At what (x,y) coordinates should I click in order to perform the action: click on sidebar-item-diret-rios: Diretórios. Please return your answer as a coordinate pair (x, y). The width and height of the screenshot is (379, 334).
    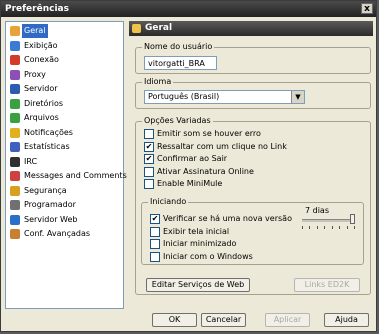
    Looking at the image, I should click on (65, 104).